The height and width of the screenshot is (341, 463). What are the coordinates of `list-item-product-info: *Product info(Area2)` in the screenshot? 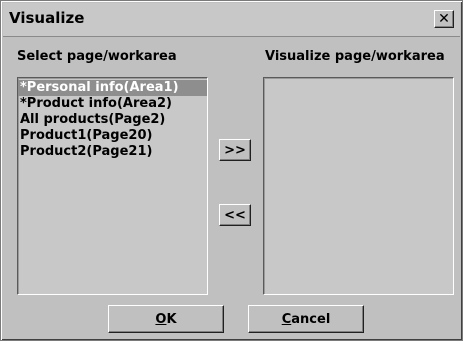 It's located at (112, 104).